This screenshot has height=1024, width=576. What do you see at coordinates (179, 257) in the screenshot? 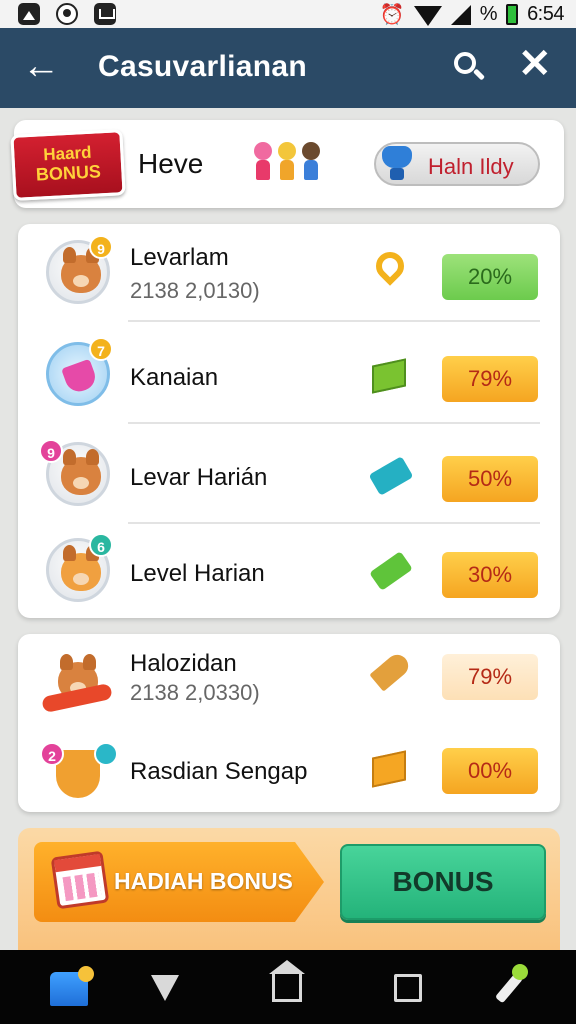
I see `item-title: Levarlam` at bounding box center [179, 257].